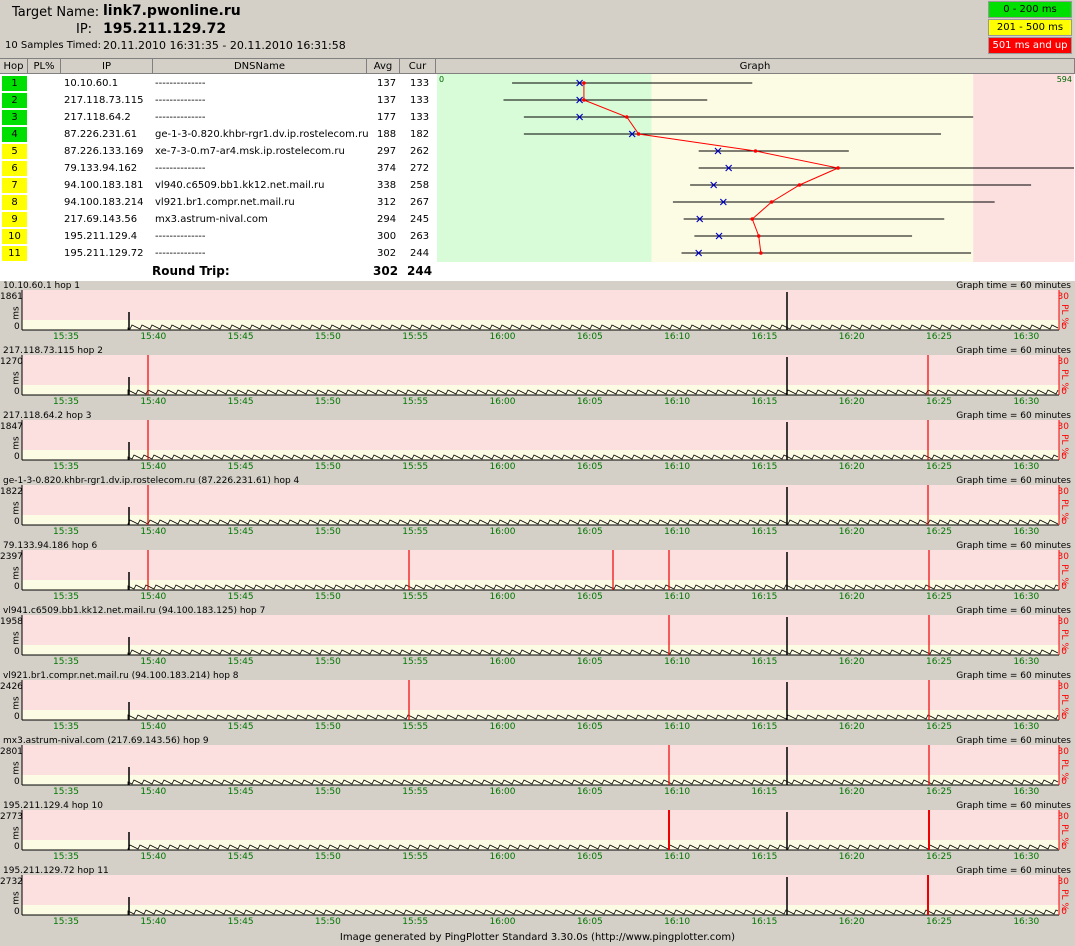  Describe the element at coordinates (14, 66) in the screenshot. I see `col-hop: Hop` at that location.